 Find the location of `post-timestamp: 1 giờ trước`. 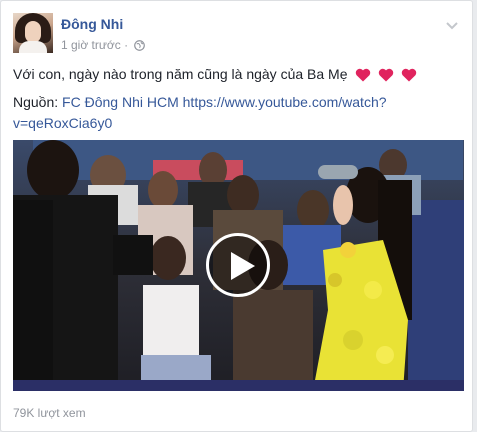

post-timestamp: 1 giờ trước is located at coordinates (91, 45).